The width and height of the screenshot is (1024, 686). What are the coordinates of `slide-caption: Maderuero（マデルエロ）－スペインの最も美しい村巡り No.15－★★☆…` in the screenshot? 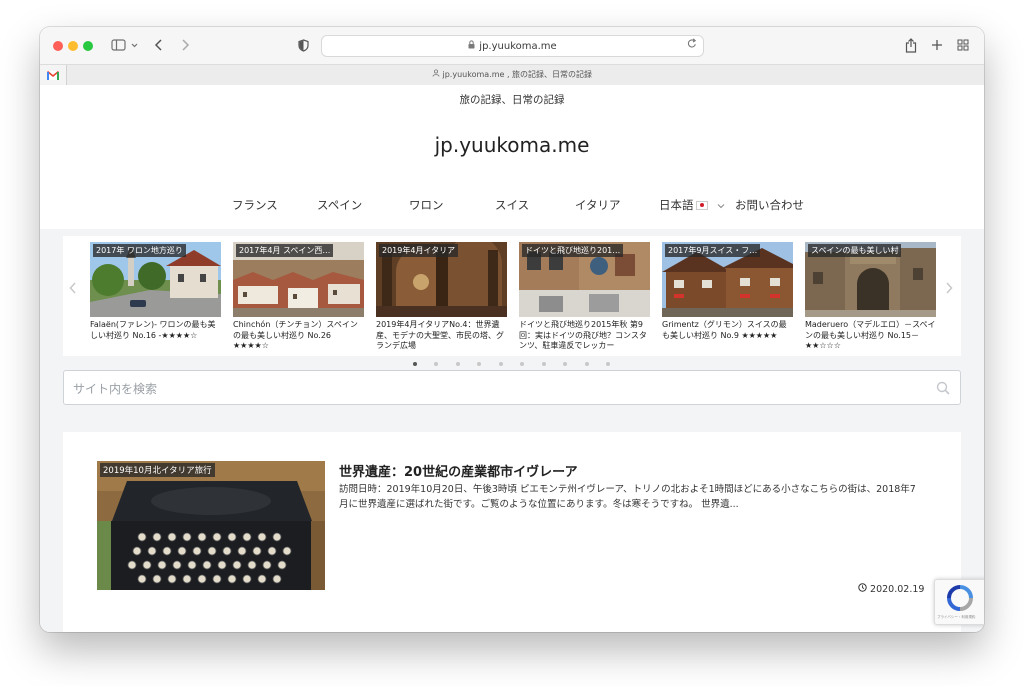 It's located at (870, 336).